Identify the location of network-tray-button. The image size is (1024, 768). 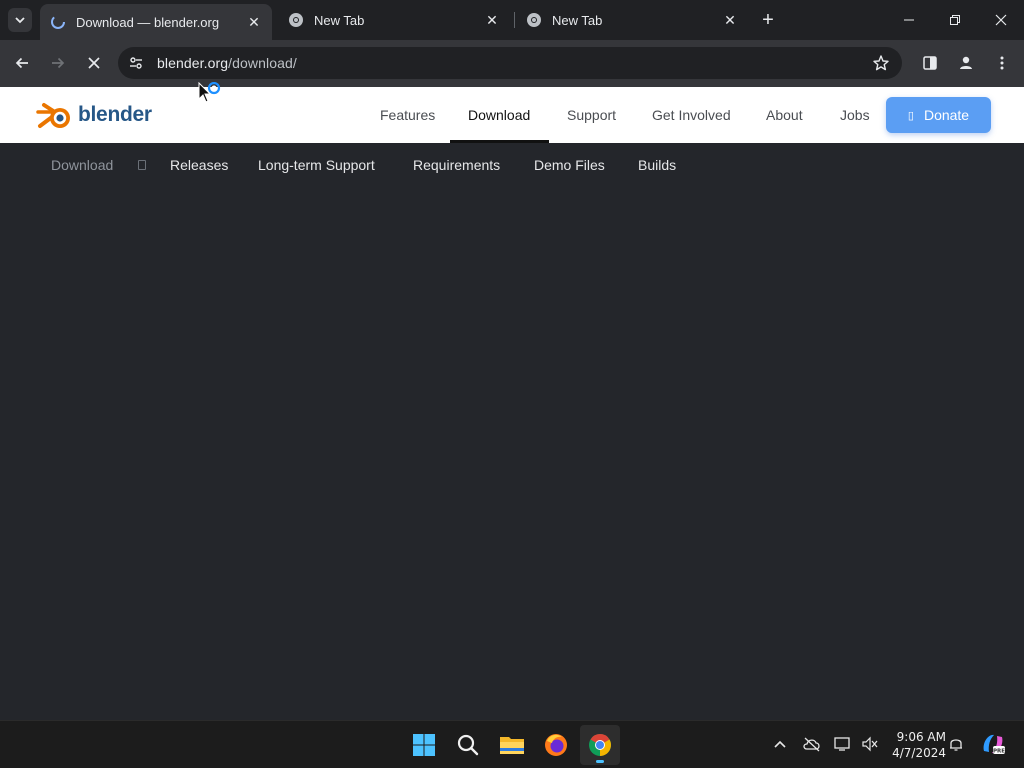
(843, 744).